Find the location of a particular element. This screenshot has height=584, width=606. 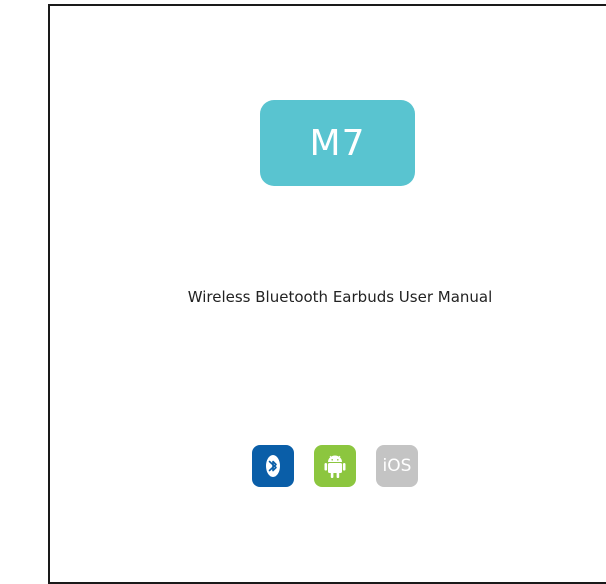

ios-icon: iOS is located at coordinates (397, 466).